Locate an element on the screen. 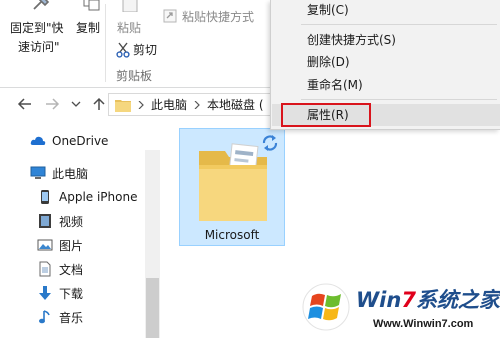  menu-item-copy: 复制(C) is located at coordinates (328, 10).